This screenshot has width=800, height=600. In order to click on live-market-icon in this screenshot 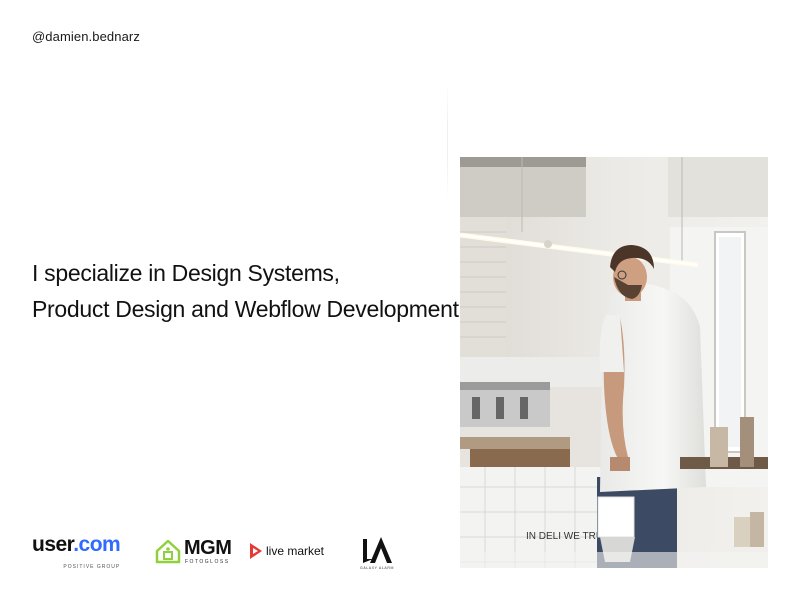, I will do `click(256, 551)`.